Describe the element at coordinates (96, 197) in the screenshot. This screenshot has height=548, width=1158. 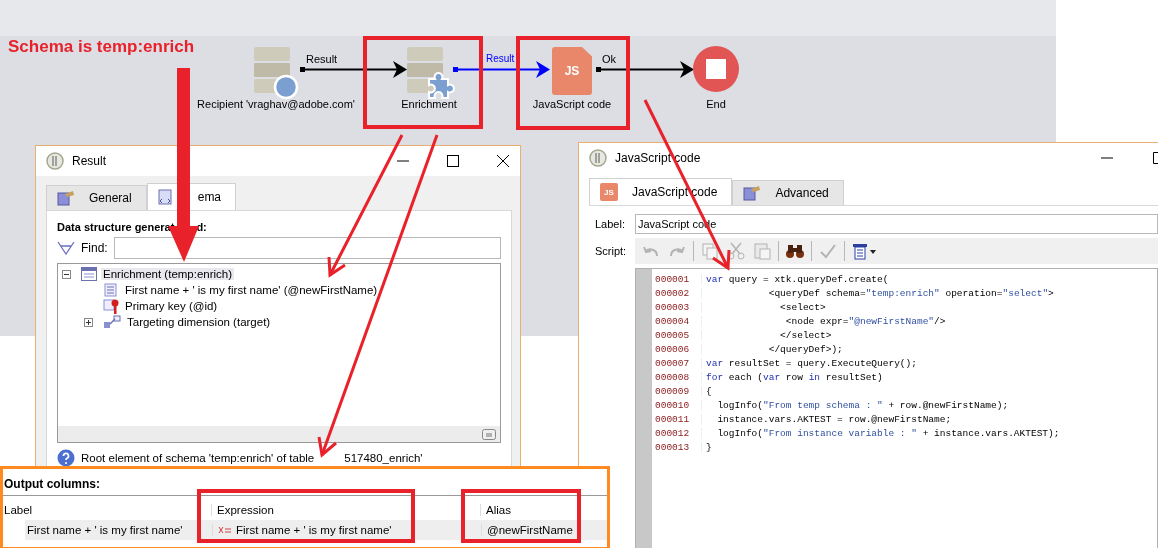
I see `tab: General` at that location.